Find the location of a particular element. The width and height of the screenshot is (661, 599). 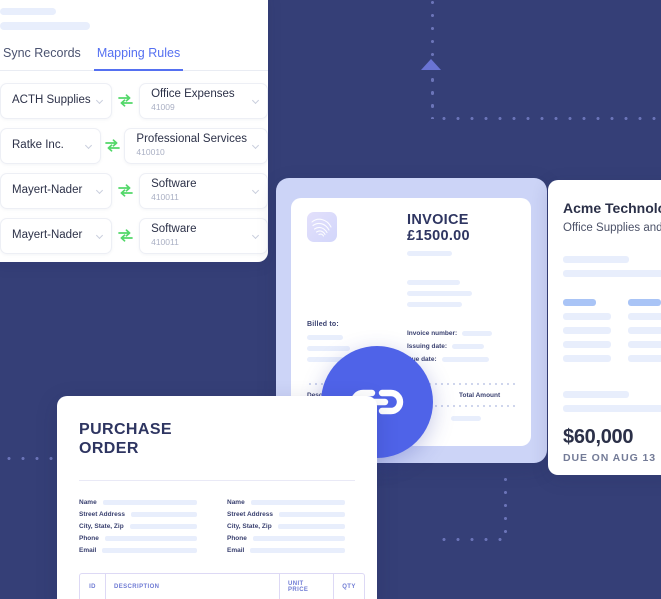

tab-sync-records: Sync Records is located at coordinates (42, 58).